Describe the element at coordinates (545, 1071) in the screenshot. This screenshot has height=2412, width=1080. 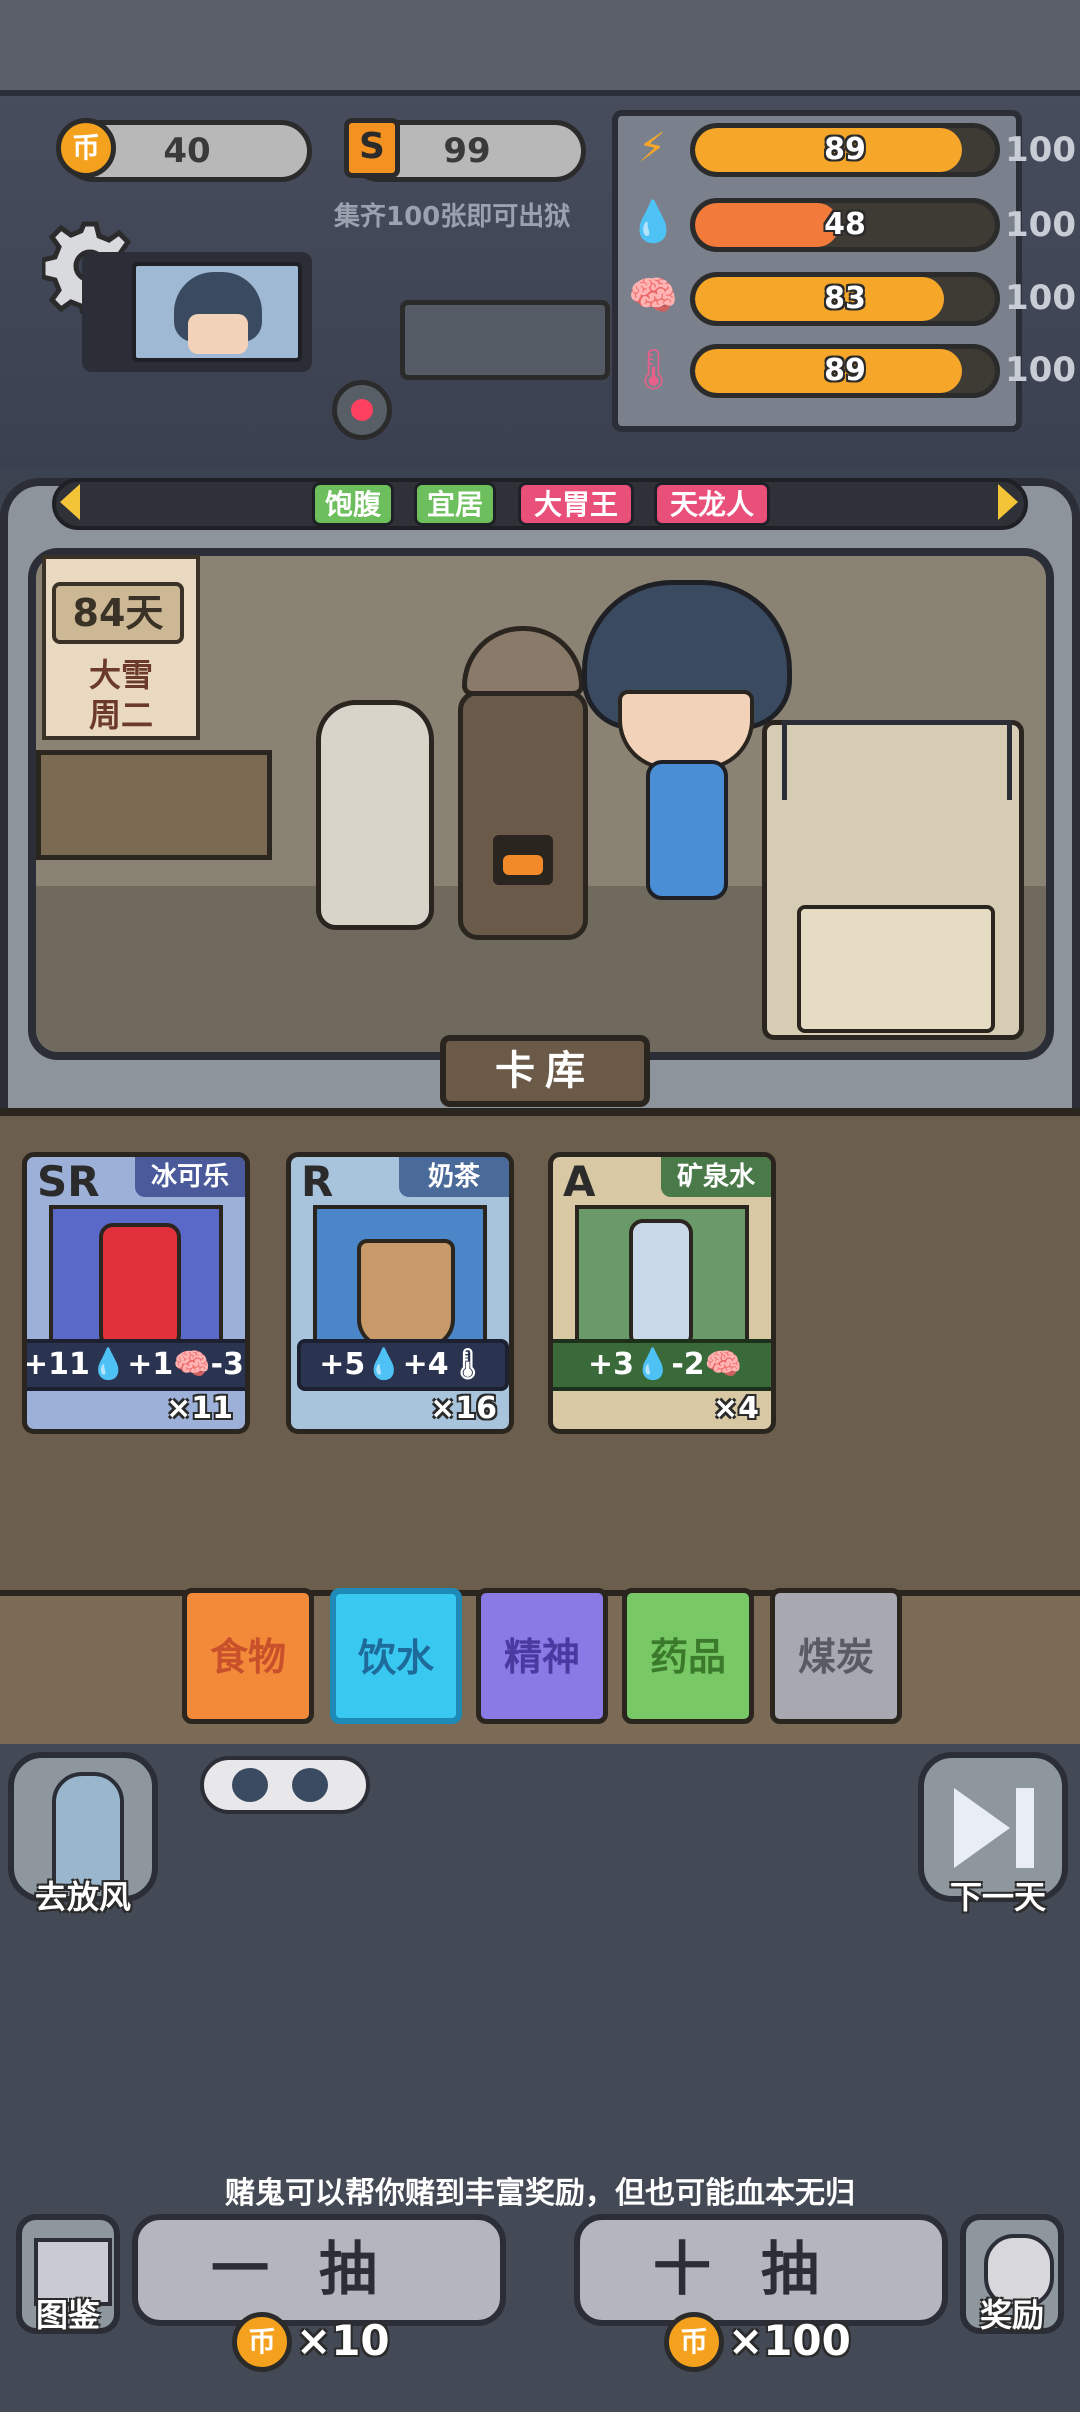
I see `card-library-label: 卡库` at that location.